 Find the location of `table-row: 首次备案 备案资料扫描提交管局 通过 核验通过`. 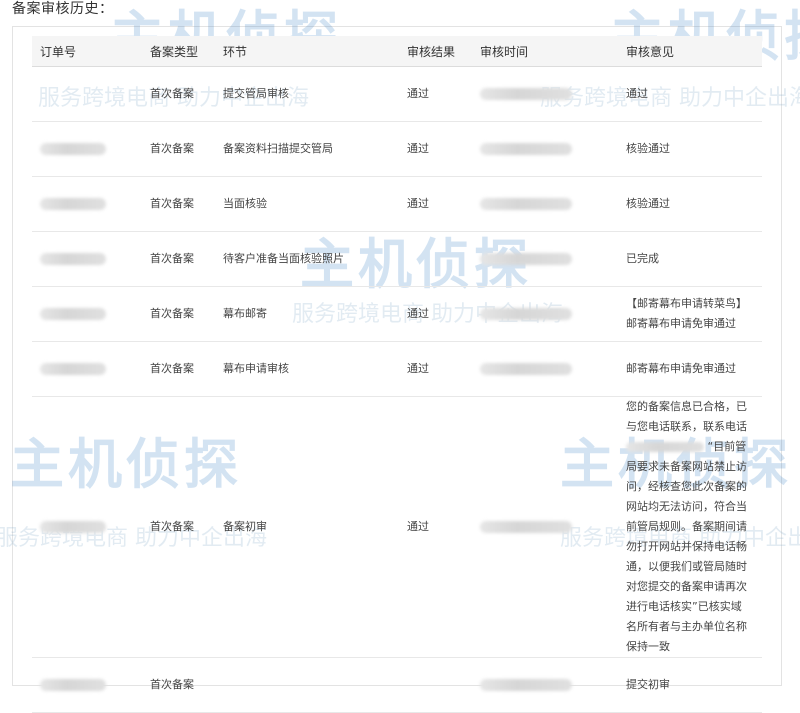

table-row: 首次备案 备案资料扫描提交管局 通过 核验通过 is located at coordinates (397, 149).